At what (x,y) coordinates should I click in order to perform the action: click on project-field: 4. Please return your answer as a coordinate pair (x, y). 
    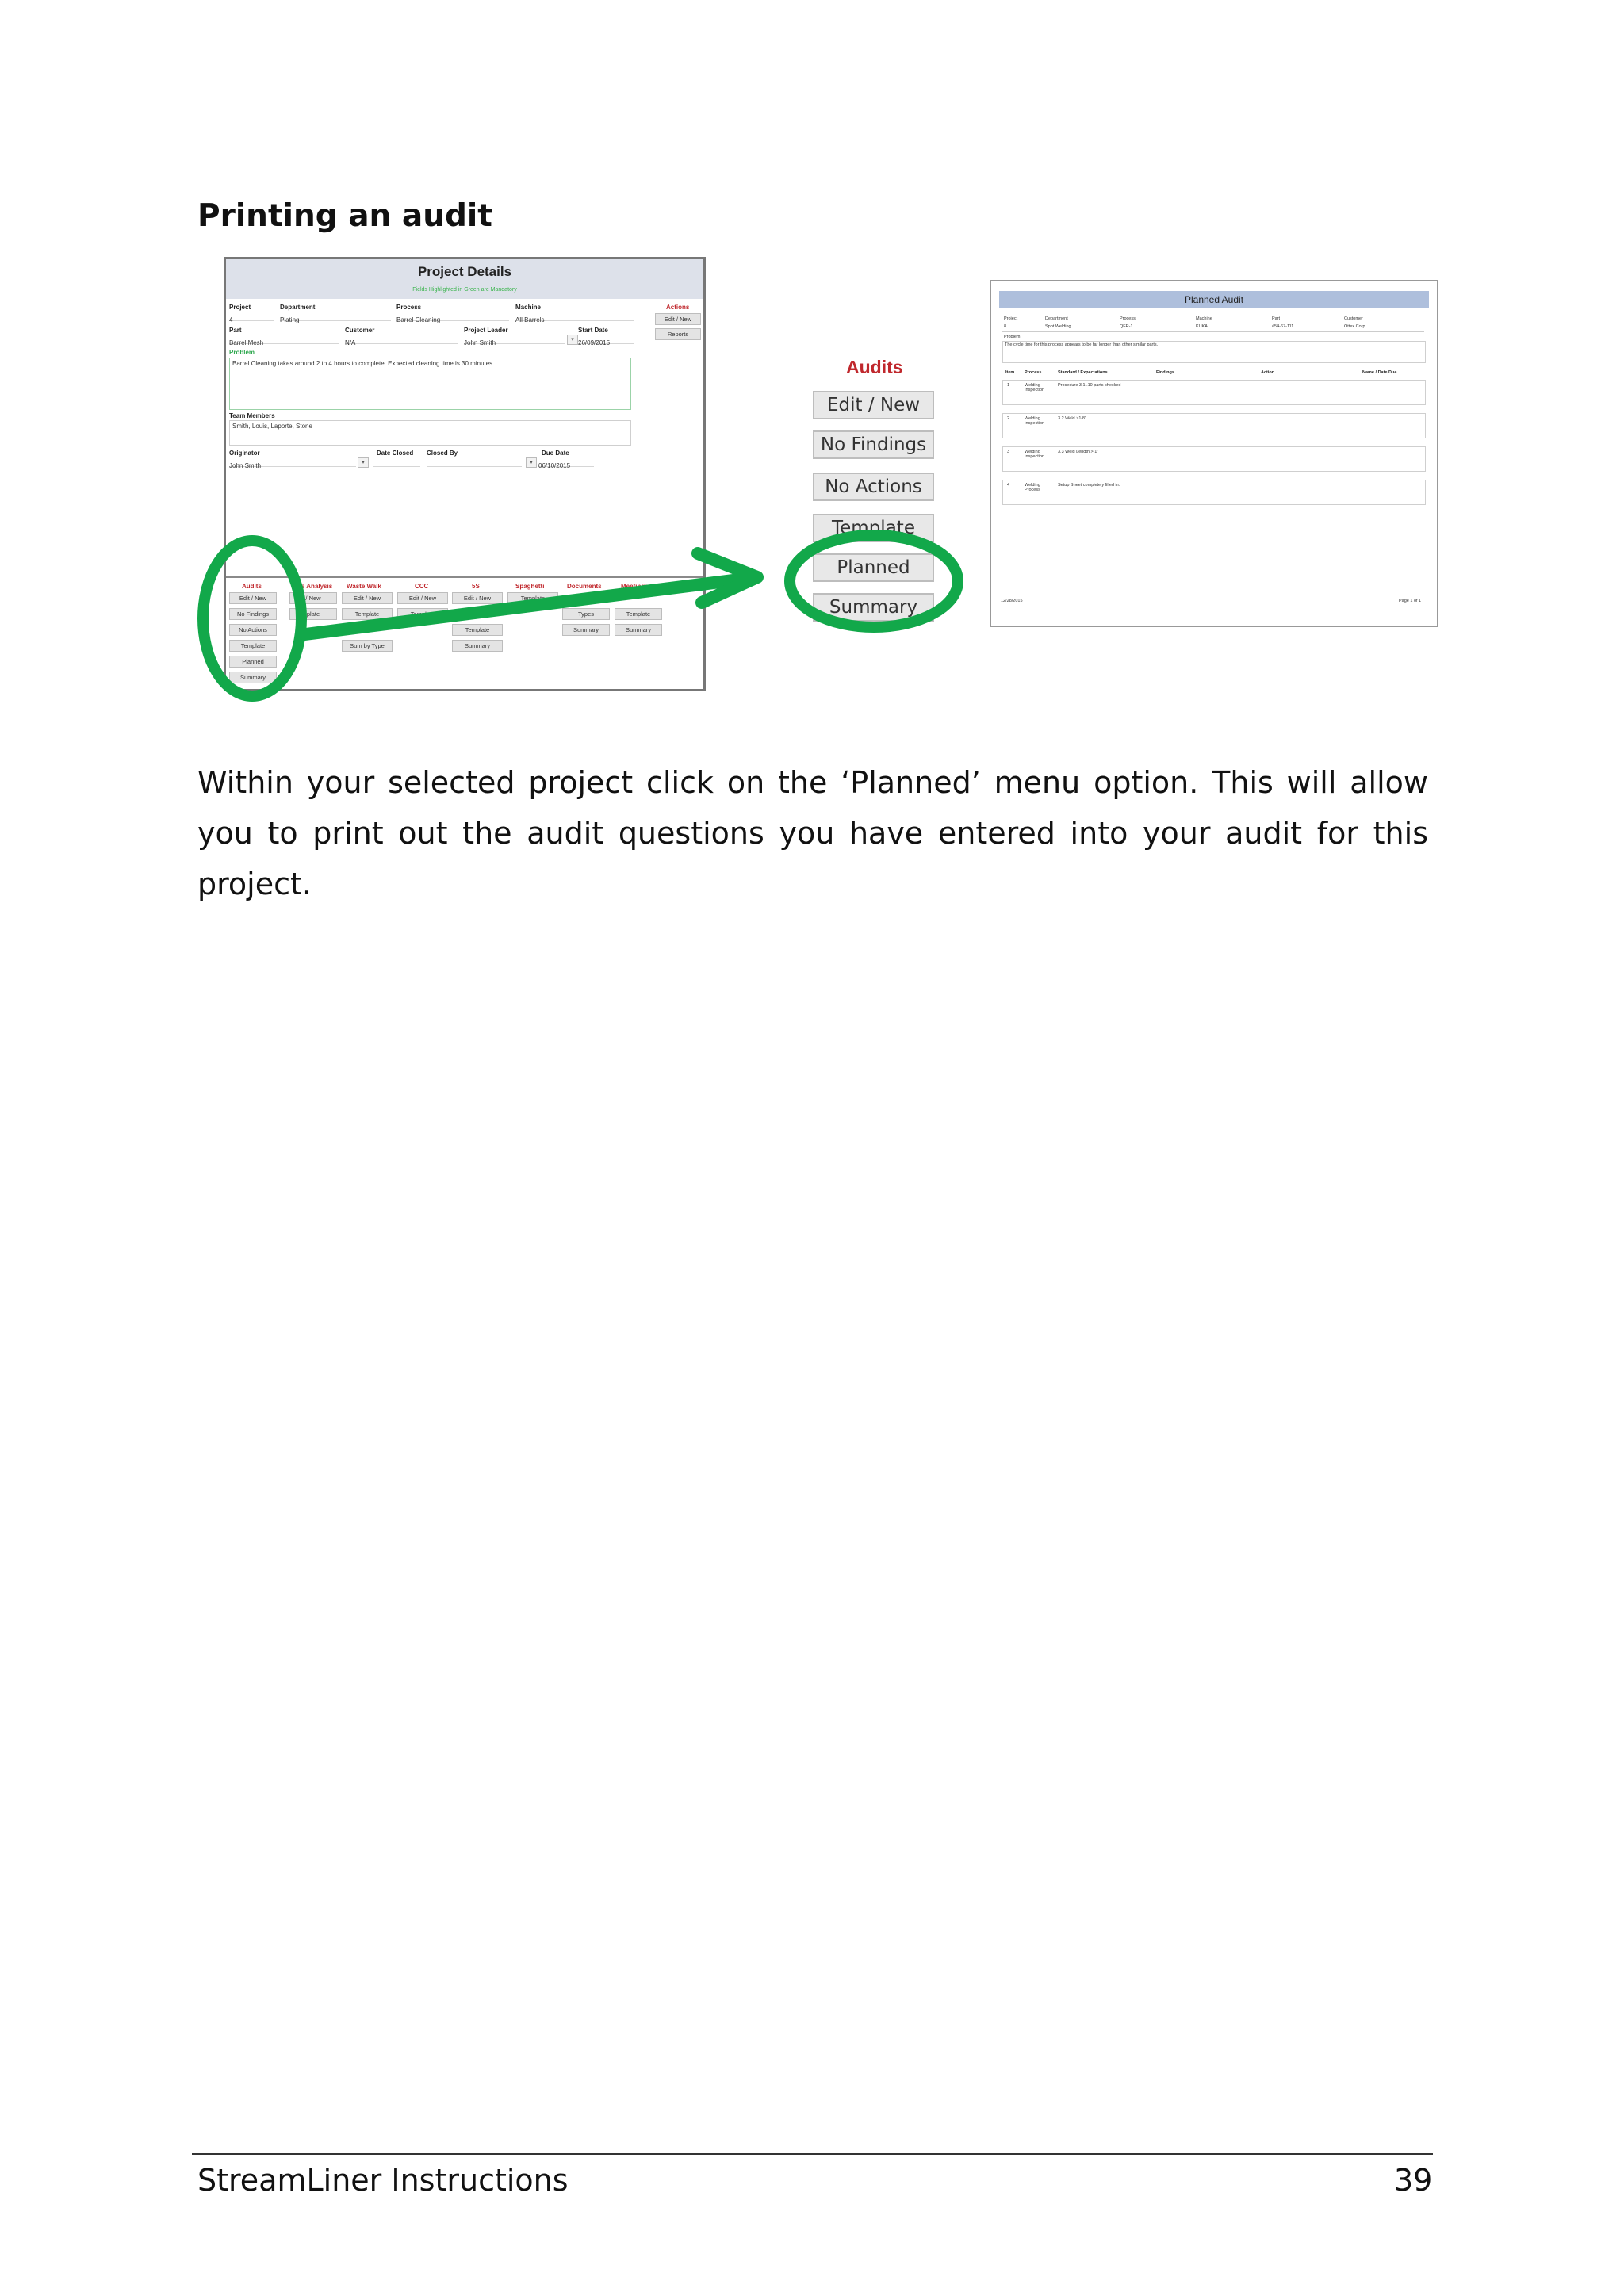
    Looking at the image, I should click on (251, 317).